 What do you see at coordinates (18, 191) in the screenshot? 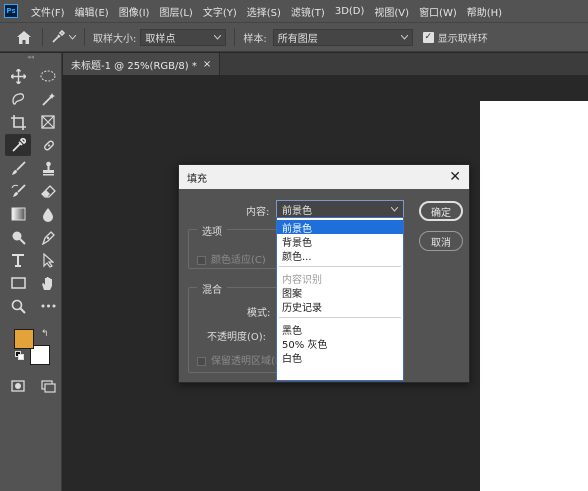
I see `history-brush-icon` at bounding box center [18, 191].